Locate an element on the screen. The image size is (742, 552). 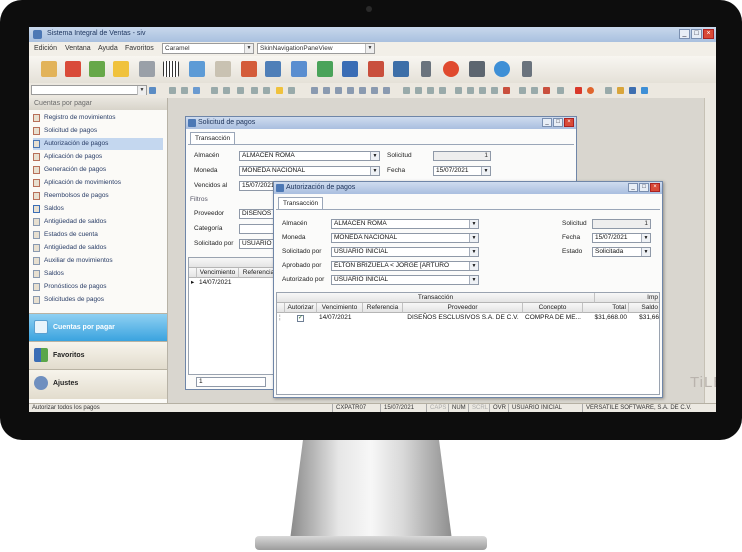
bell-icon is located at coordinates (620, 90).